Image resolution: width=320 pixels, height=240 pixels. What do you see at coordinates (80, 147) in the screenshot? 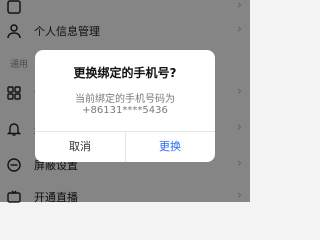
I see `cancel-button: 取消` at bounding box center [80, 147].